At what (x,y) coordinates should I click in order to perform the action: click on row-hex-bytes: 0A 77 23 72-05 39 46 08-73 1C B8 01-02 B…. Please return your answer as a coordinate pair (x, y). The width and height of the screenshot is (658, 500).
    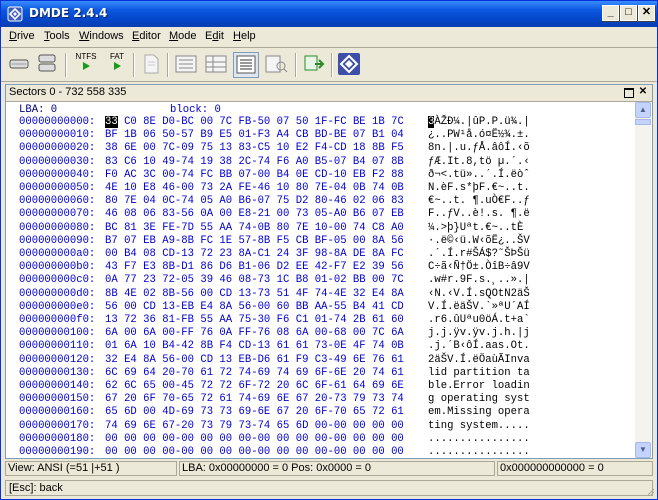
    Looking at the image, I should click on (254, 280).